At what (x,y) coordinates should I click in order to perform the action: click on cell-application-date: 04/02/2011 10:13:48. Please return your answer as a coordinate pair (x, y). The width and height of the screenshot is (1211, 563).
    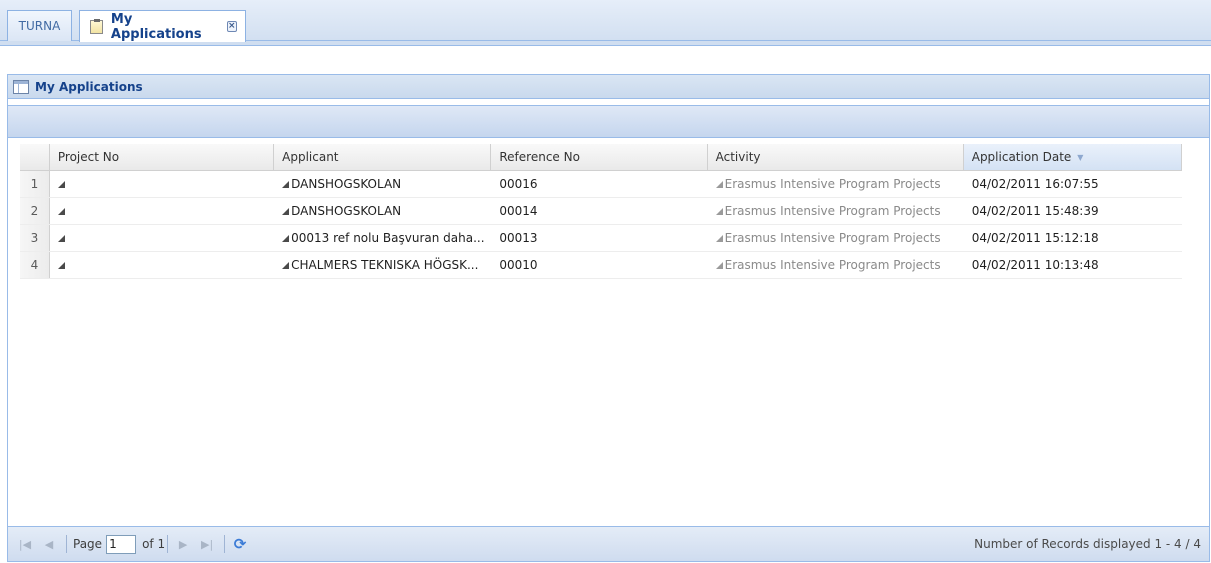
    Looking at the image, I should click on (1035, 265).